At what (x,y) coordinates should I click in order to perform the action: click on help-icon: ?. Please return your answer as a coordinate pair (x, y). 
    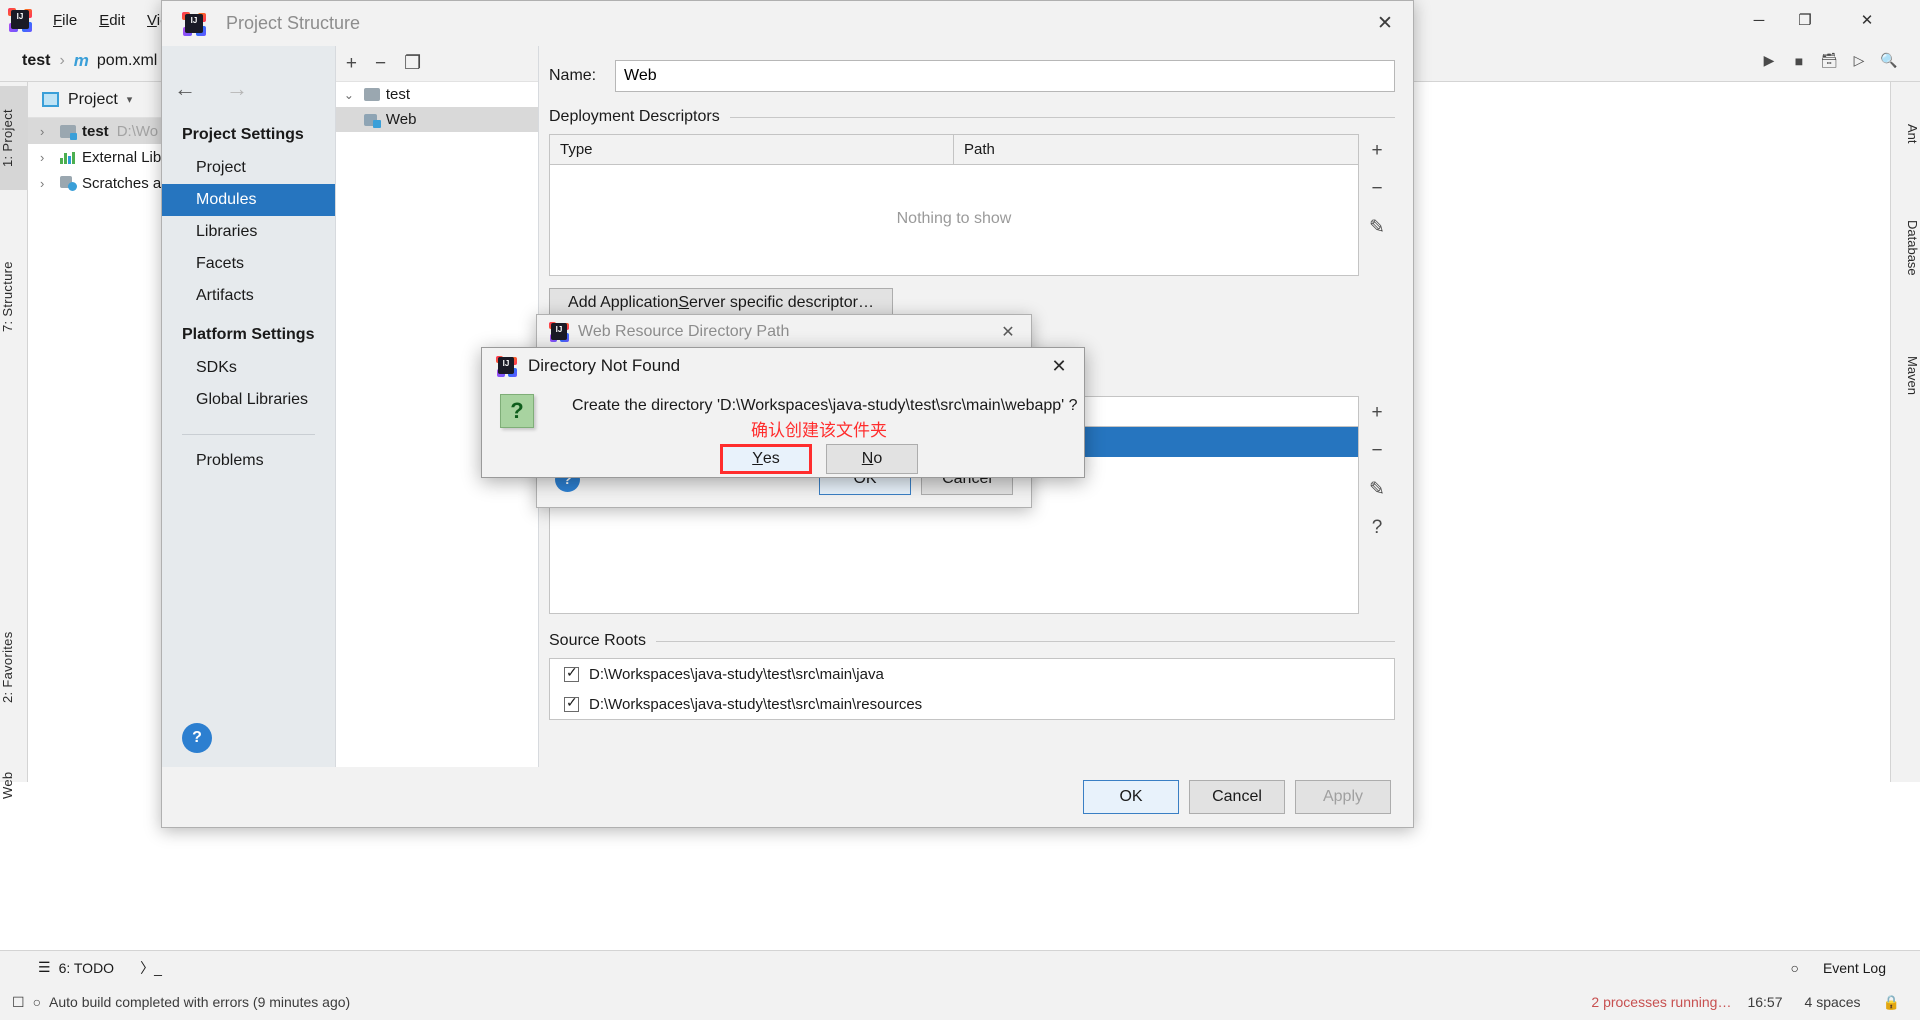
    Looking at the image, I should click on (197, 738).